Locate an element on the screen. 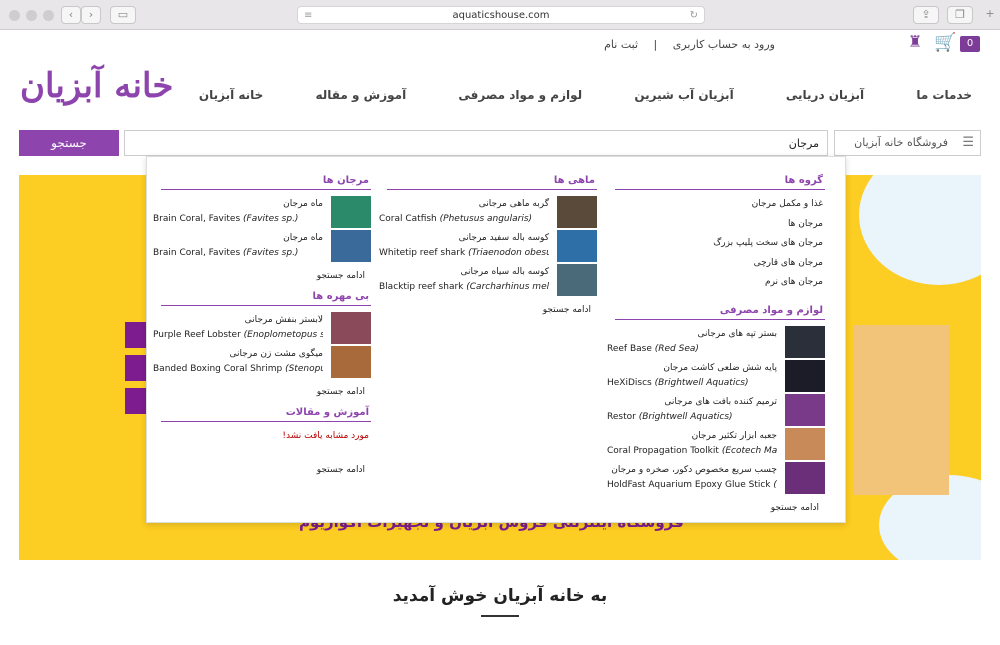 Image resolution: width=1000 pixels, height=645 pixels. browser-toolbar: ‹ › ▭ ≡ aquaticshouse.com ↻ ⇪ ❐ + is located at coordinates (500, 15).